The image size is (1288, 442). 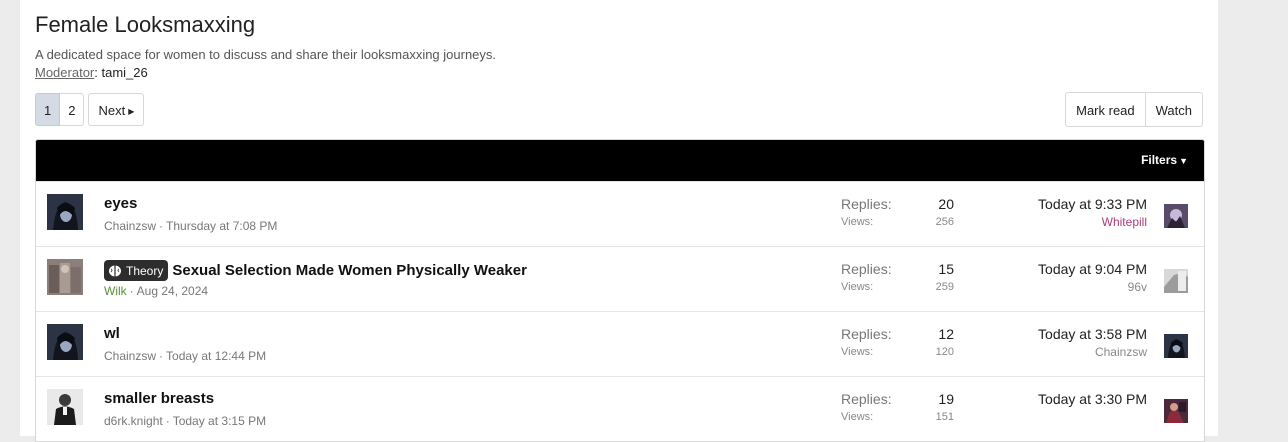 I want to click on replies-count: 20, so click(x=946, y=204).